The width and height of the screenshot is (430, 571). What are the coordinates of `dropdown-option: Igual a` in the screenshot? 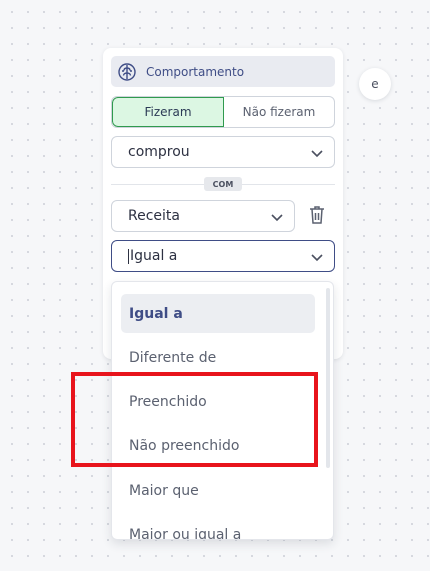 It's located at (218, 313).